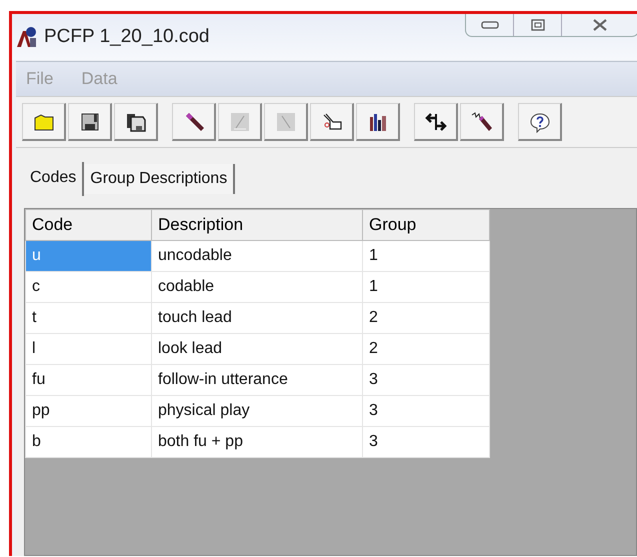  Describe the element at coordinates (89, 349) in the screenshot. I see `table-cell: l` at that location.